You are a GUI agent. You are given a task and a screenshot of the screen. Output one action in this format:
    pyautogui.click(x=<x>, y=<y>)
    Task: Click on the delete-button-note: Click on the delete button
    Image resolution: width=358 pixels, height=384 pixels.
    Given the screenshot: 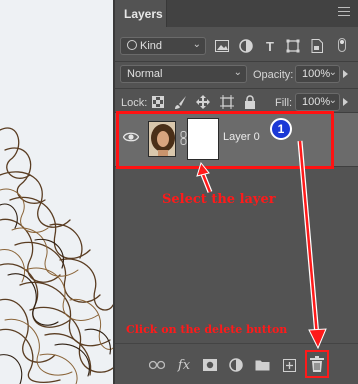 What is the action you would take?
    pyautogui.click(x=207, y=329)
    